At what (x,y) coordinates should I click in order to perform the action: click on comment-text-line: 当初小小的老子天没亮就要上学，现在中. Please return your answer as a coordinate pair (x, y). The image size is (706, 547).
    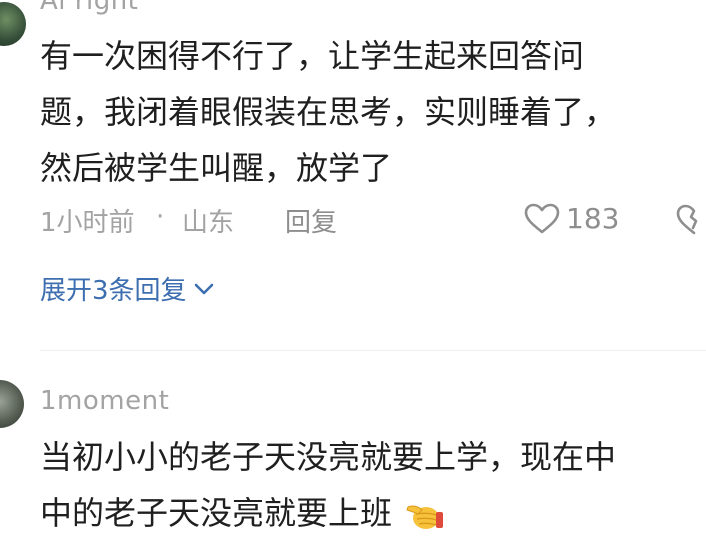
    Looking at the image, I should click on (328, 457).